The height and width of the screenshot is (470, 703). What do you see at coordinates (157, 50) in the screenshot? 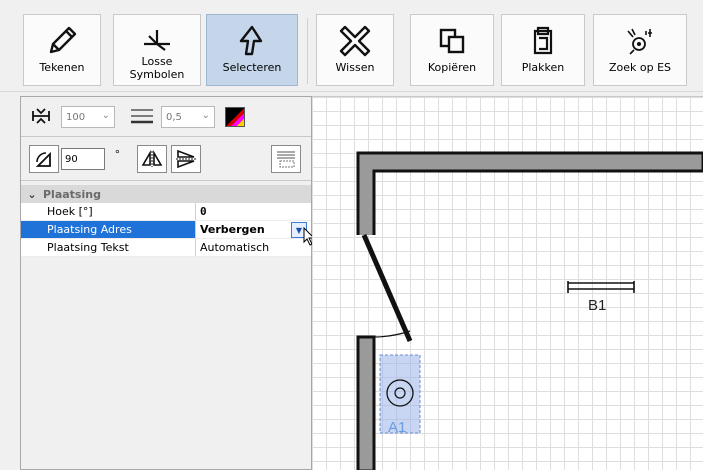
I see `loose-symbols-button: Losse Symbolen` at bounding box center [157, 50].